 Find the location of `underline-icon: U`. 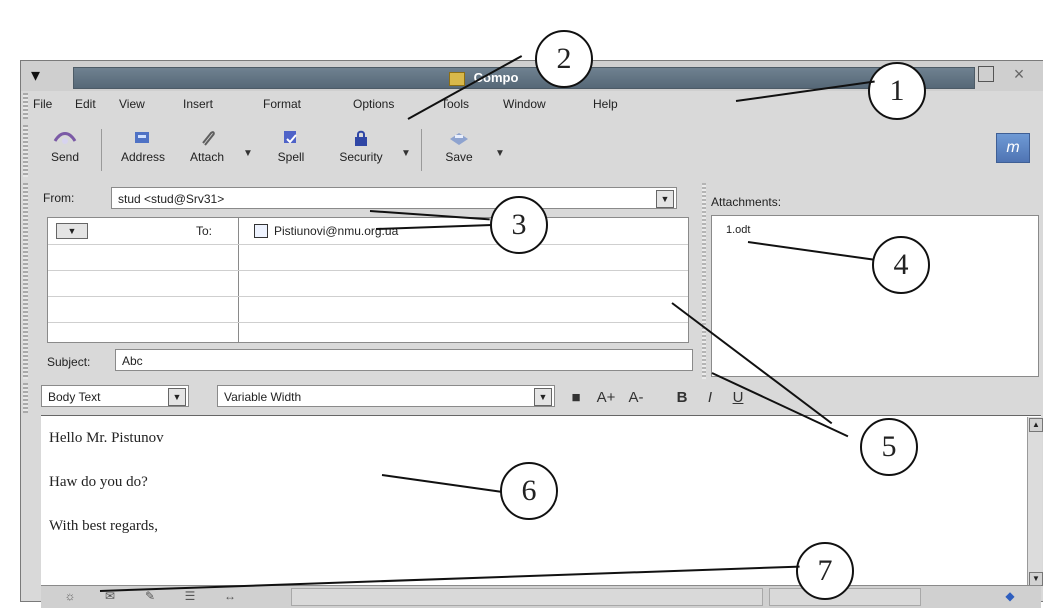

underline-icon: U is located at coordinates (738, 398).